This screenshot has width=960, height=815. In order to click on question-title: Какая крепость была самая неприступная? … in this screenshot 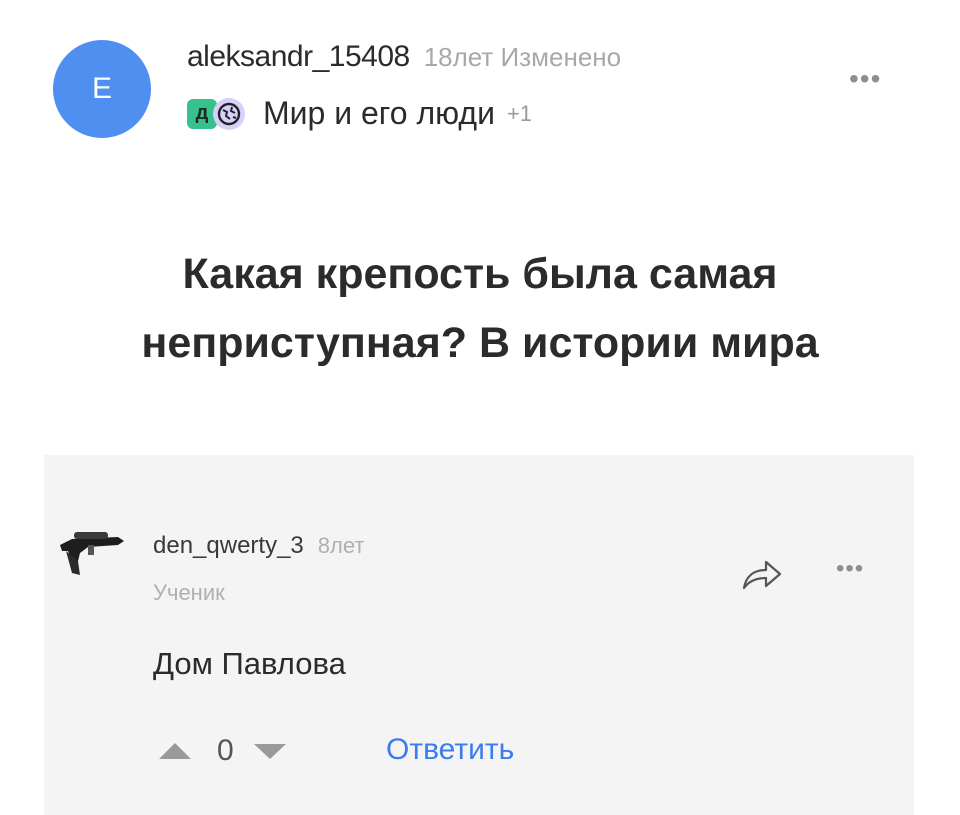, I will do `click(480, 308)`.